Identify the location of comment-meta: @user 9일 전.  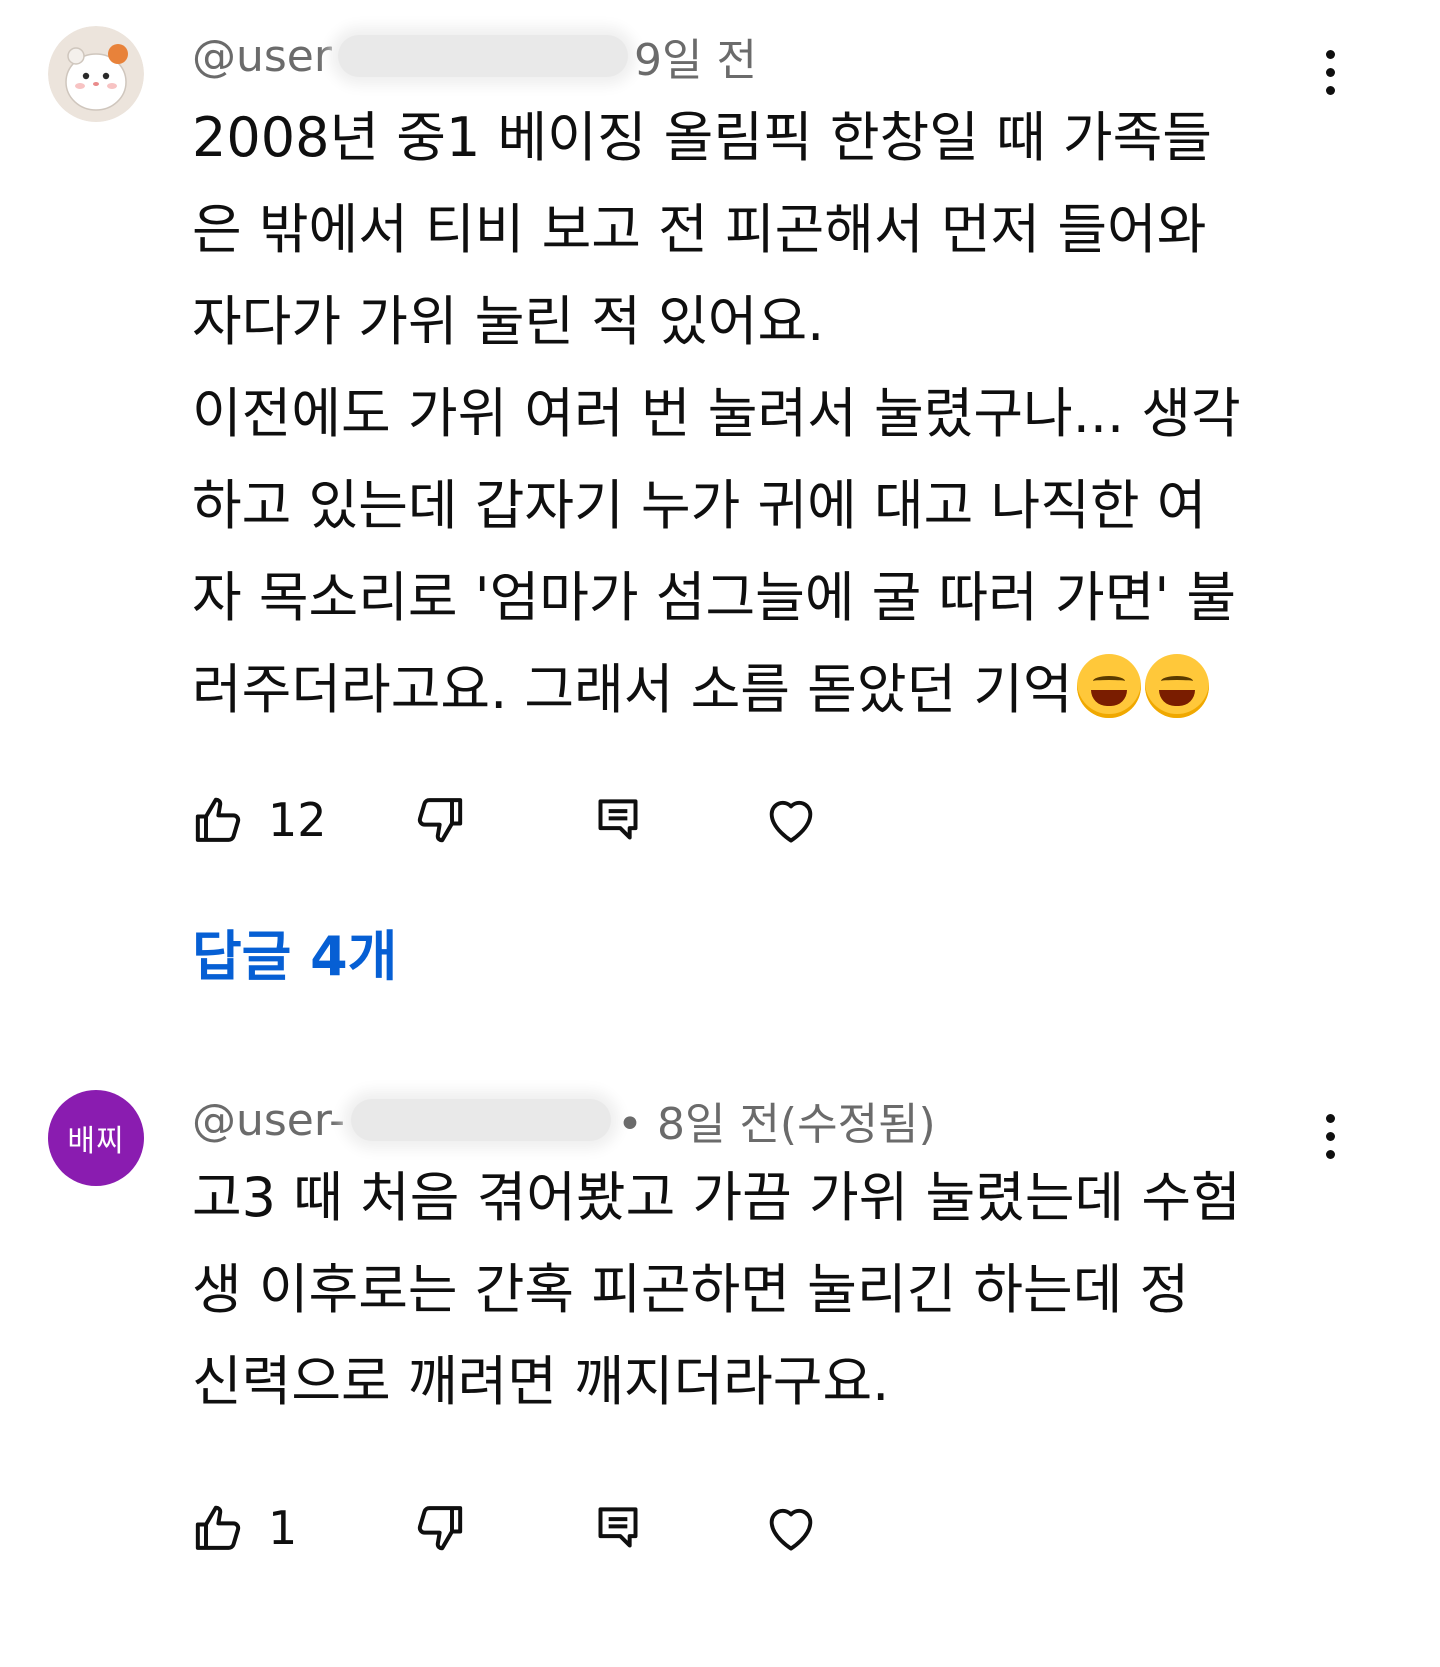
(474, 56).